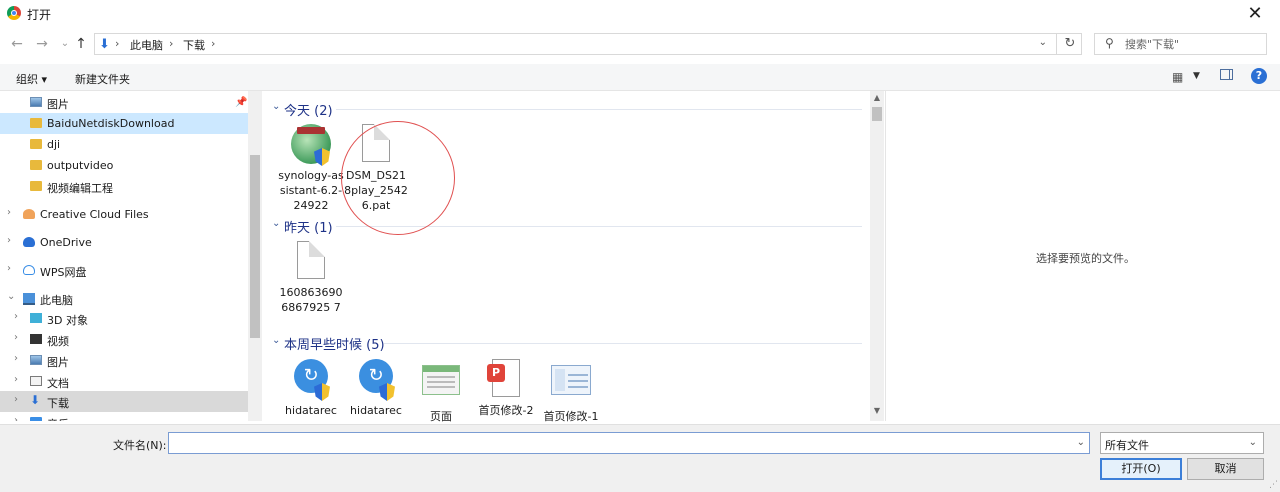  I want to click on nav-item-label: 下载, so click(58, 403).